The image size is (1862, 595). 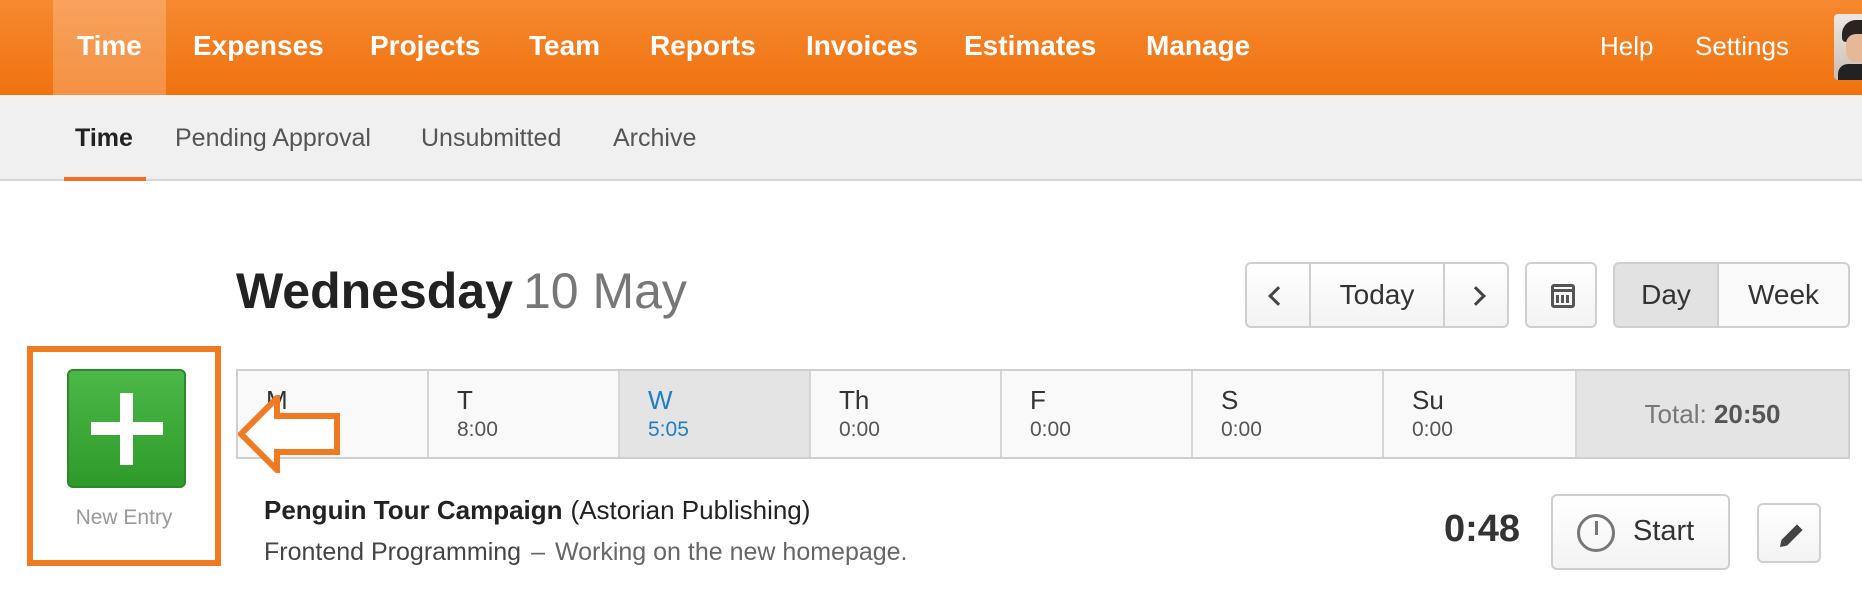 I want to click on week-day-thursday: Th 0:00, so click(x=906, y=414).